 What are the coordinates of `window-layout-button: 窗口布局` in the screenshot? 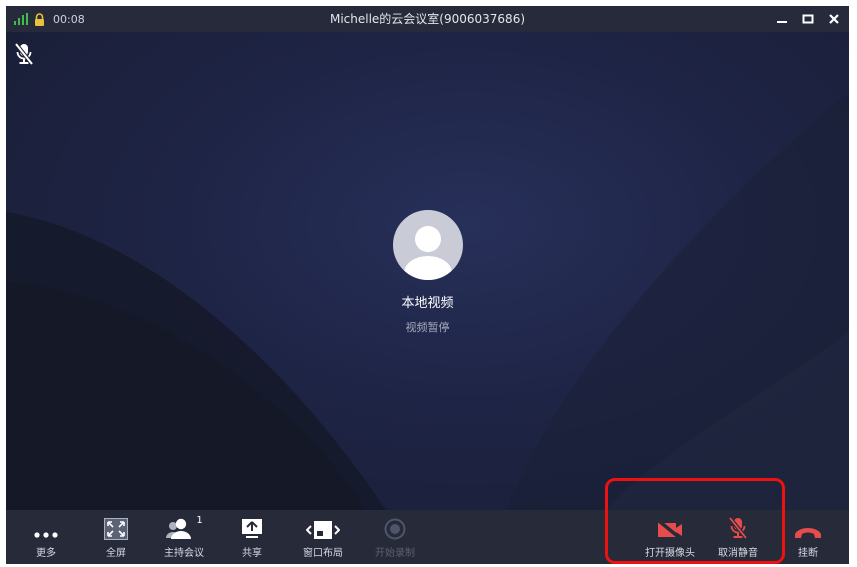 It's located at (323, 537).